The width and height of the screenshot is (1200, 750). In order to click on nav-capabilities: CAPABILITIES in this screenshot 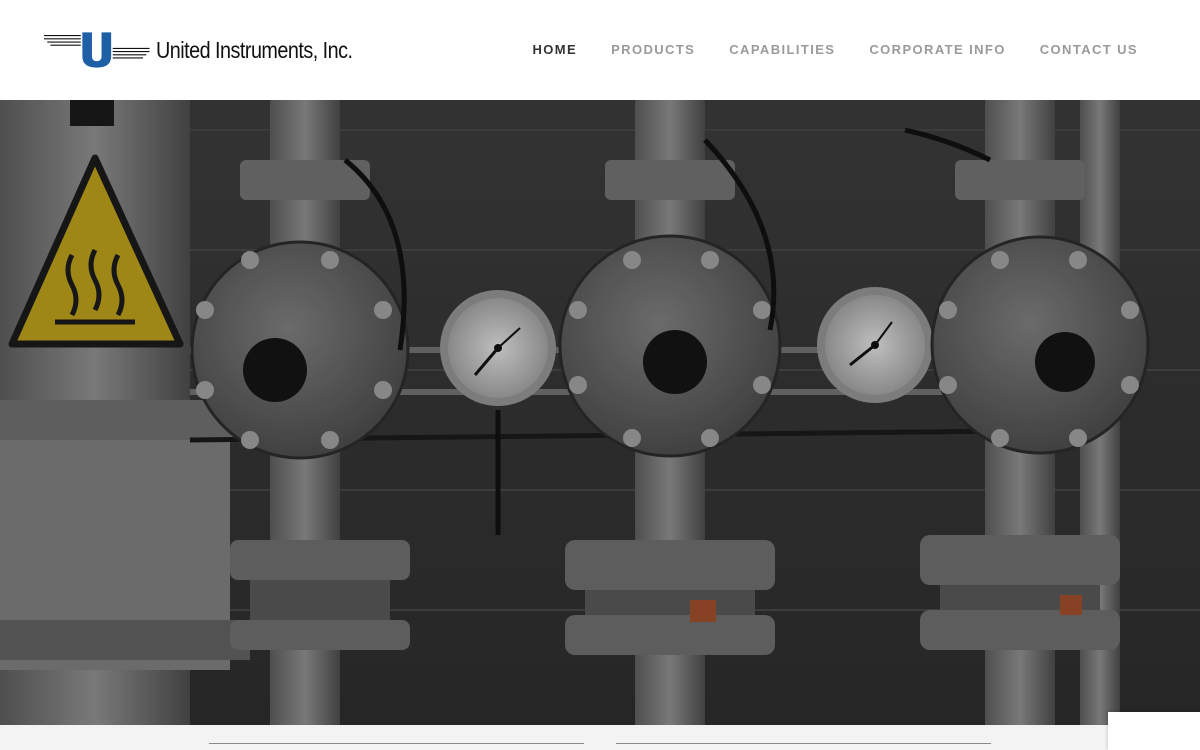, I will do `click(782, 49)`.